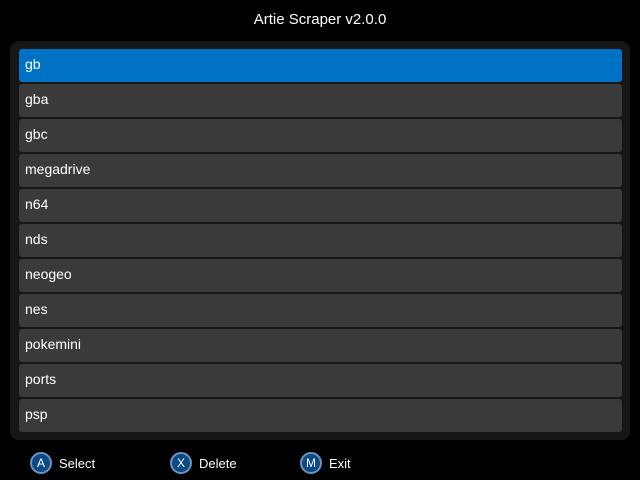  Describe the element at coordinates (320, 65) in the screenshot. I see `system-list-item: gb` at that location.